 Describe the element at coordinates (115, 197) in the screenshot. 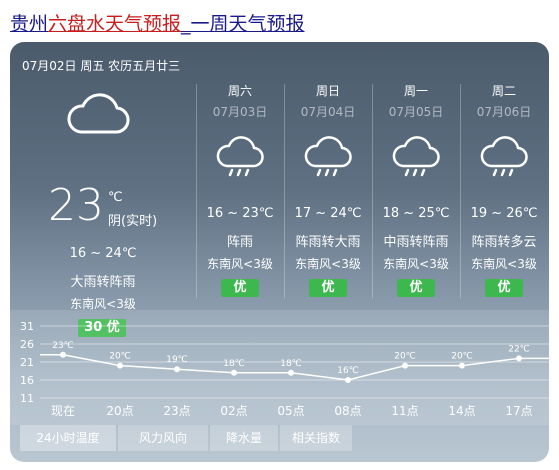

I see `temperature-unit: ℃` at that location.